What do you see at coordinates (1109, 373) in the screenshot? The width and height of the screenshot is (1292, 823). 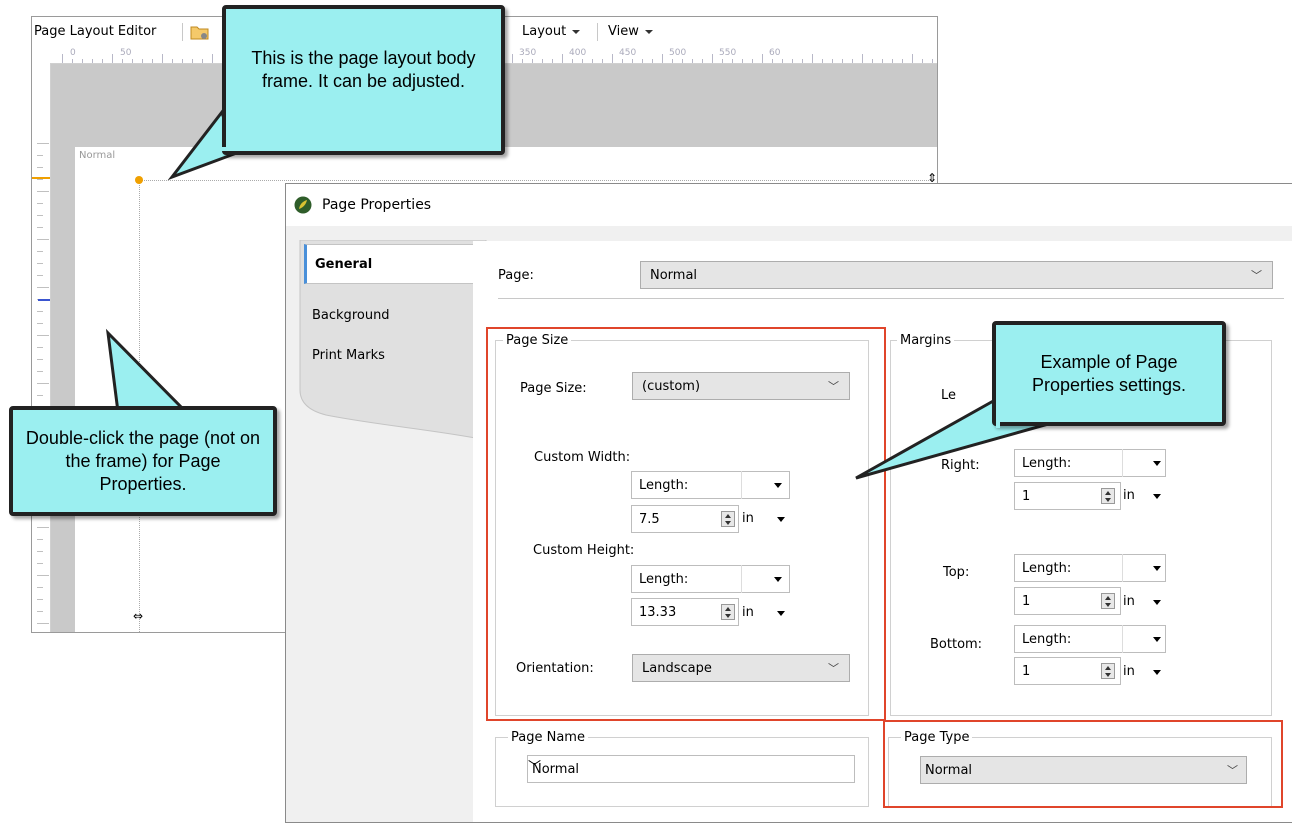 I see `example-callout: Example of Page Properties settings.` at bounding box center [1109, 373].